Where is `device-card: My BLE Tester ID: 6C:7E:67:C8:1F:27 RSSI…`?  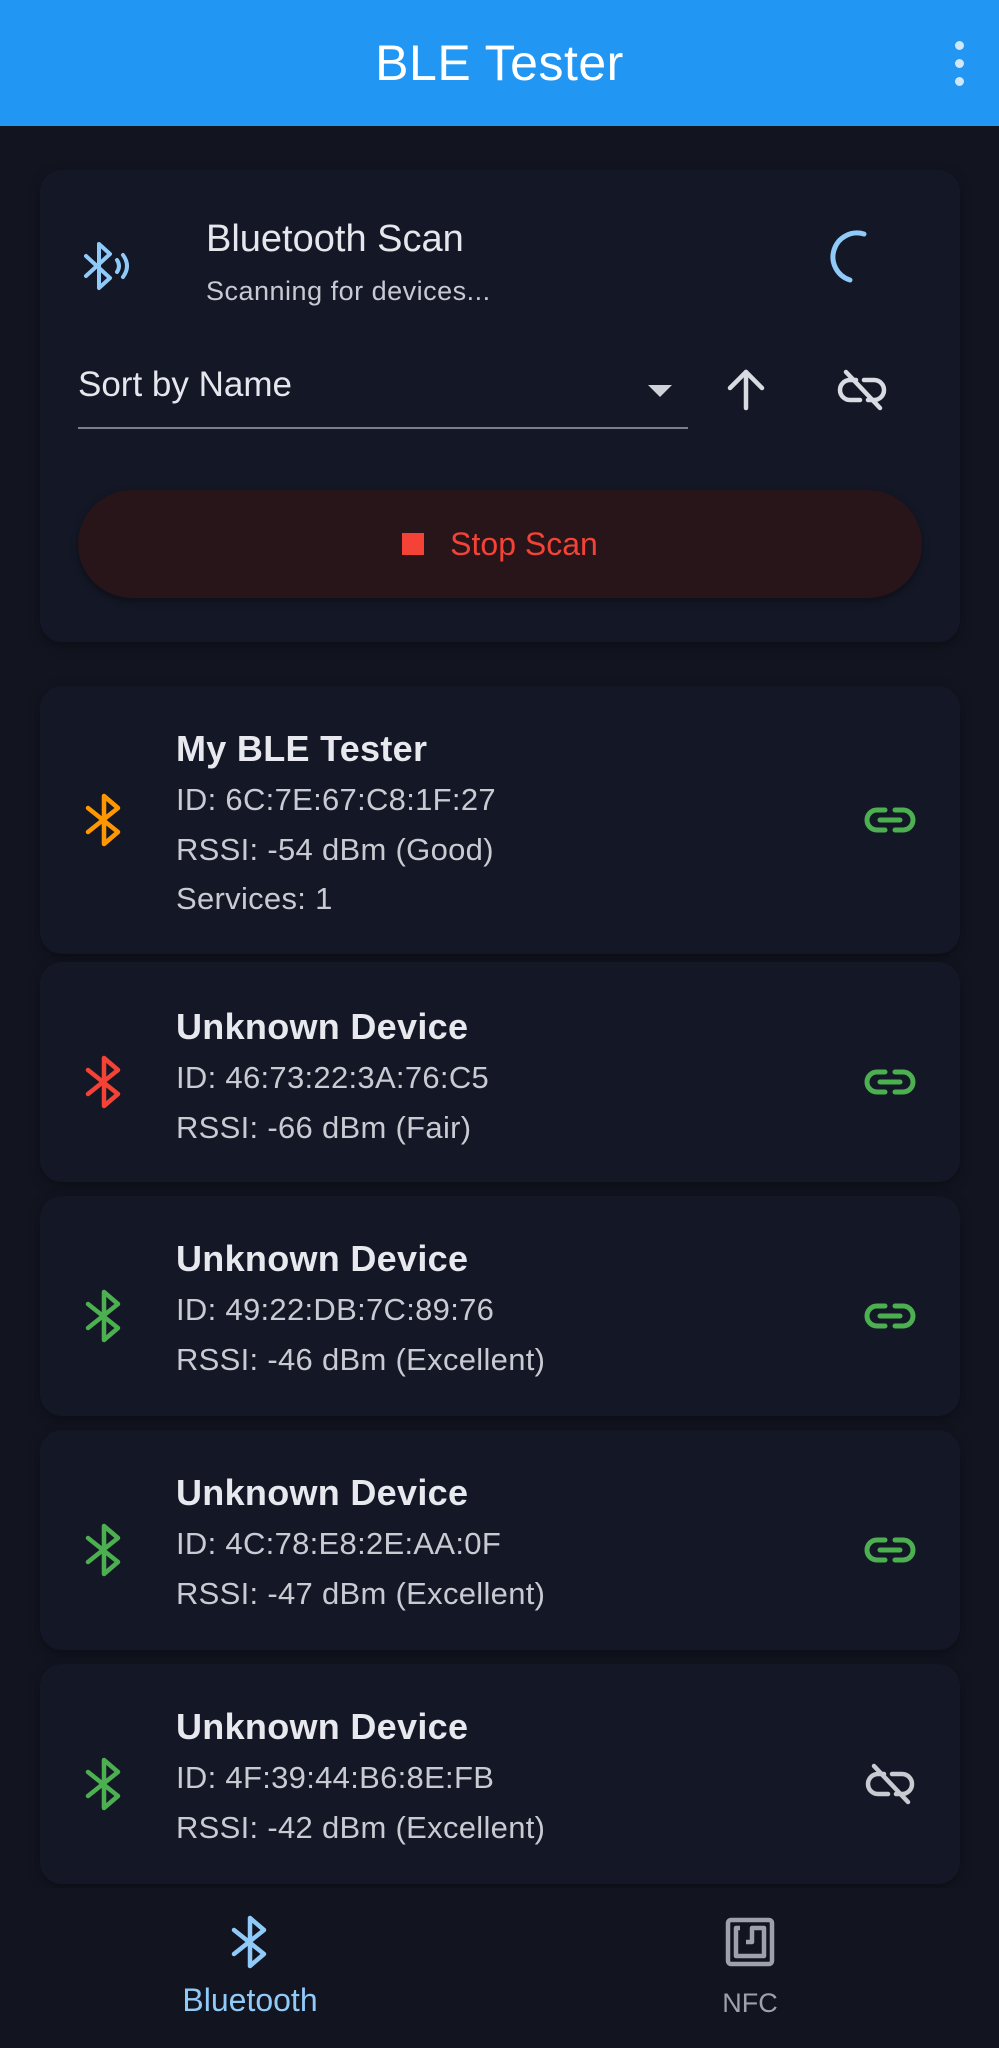 device-card: My BLE Tester ID: 6C:7E:67:C8:1F:27 RSSI… is located at coordinates (500, 820).